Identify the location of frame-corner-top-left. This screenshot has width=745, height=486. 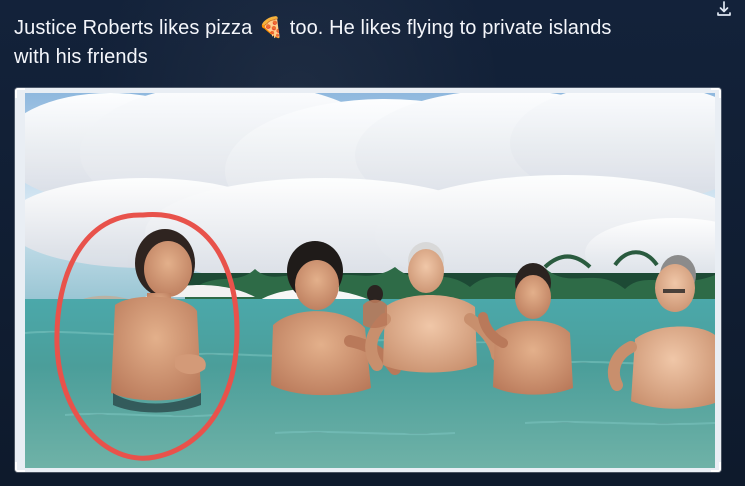
(20, 93).